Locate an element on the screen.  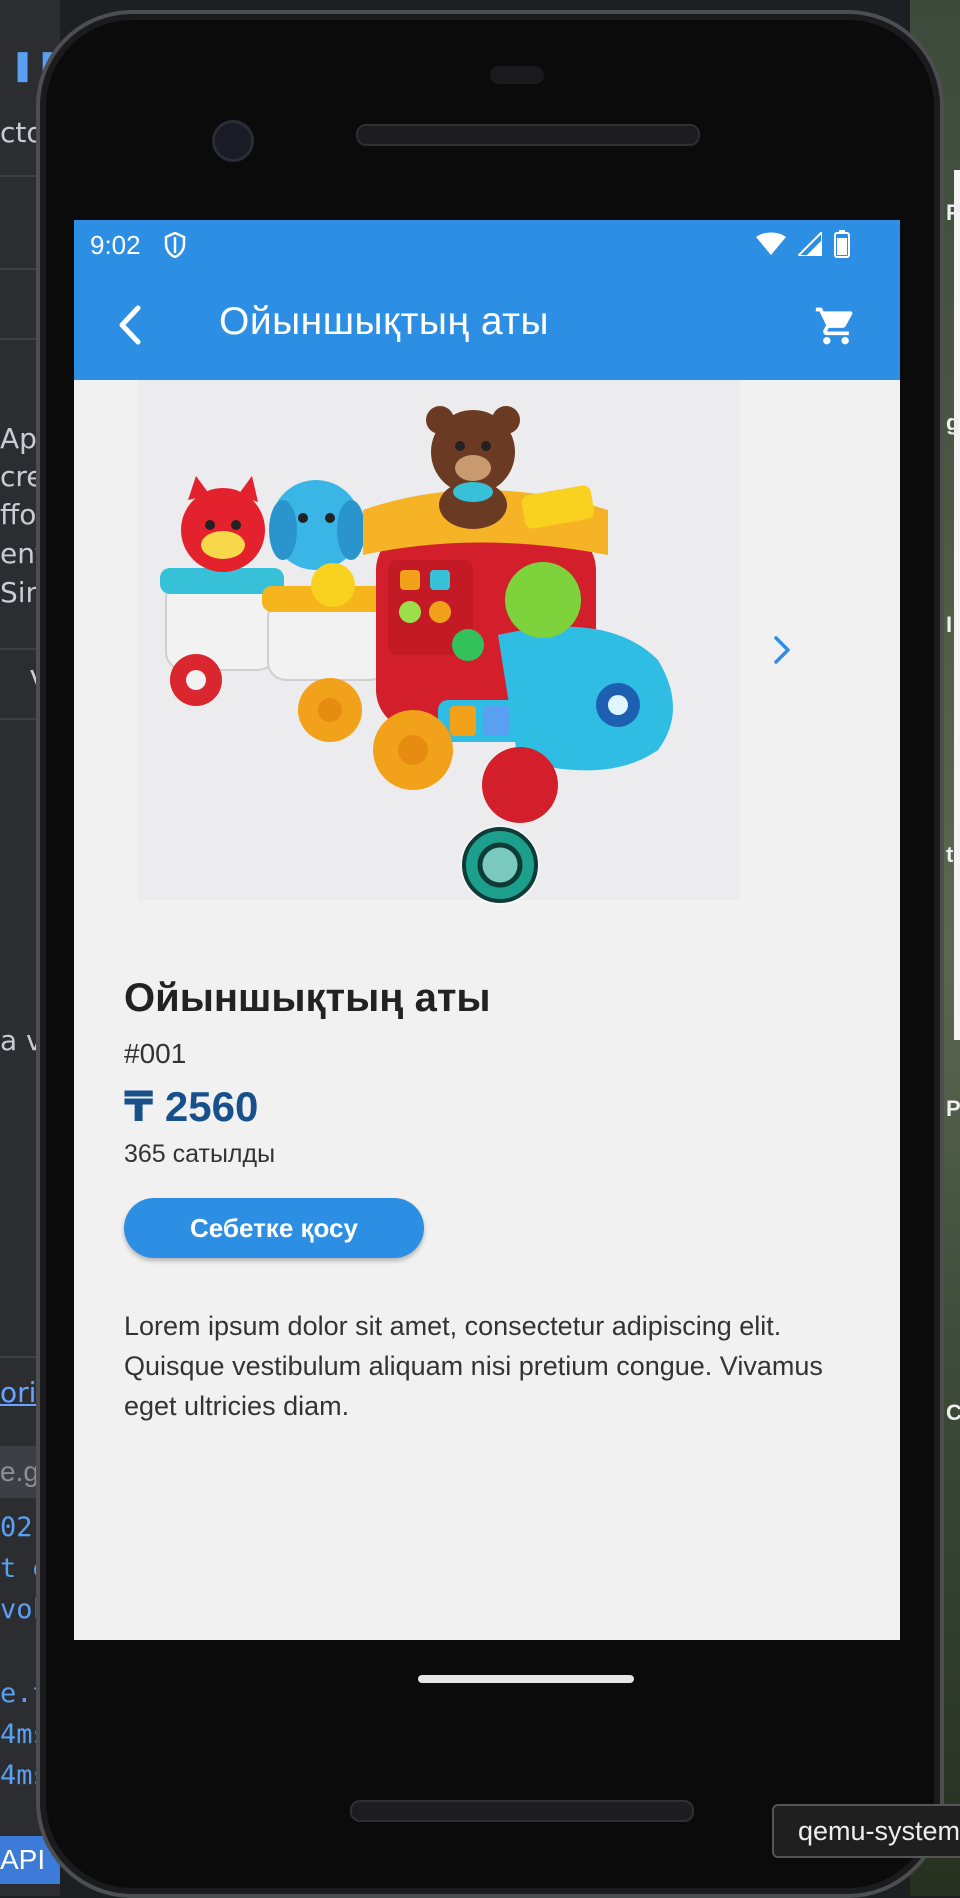
sold-count: 365 сатылды is located at coordinates (200, 1154).